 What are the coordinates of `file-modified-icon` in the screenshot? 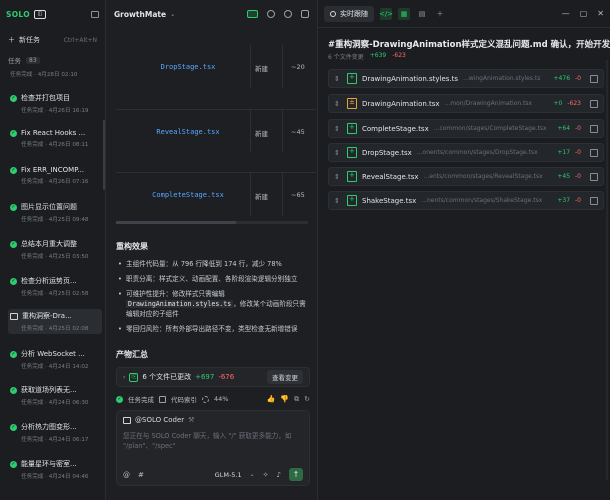 It's located at (352, 103).